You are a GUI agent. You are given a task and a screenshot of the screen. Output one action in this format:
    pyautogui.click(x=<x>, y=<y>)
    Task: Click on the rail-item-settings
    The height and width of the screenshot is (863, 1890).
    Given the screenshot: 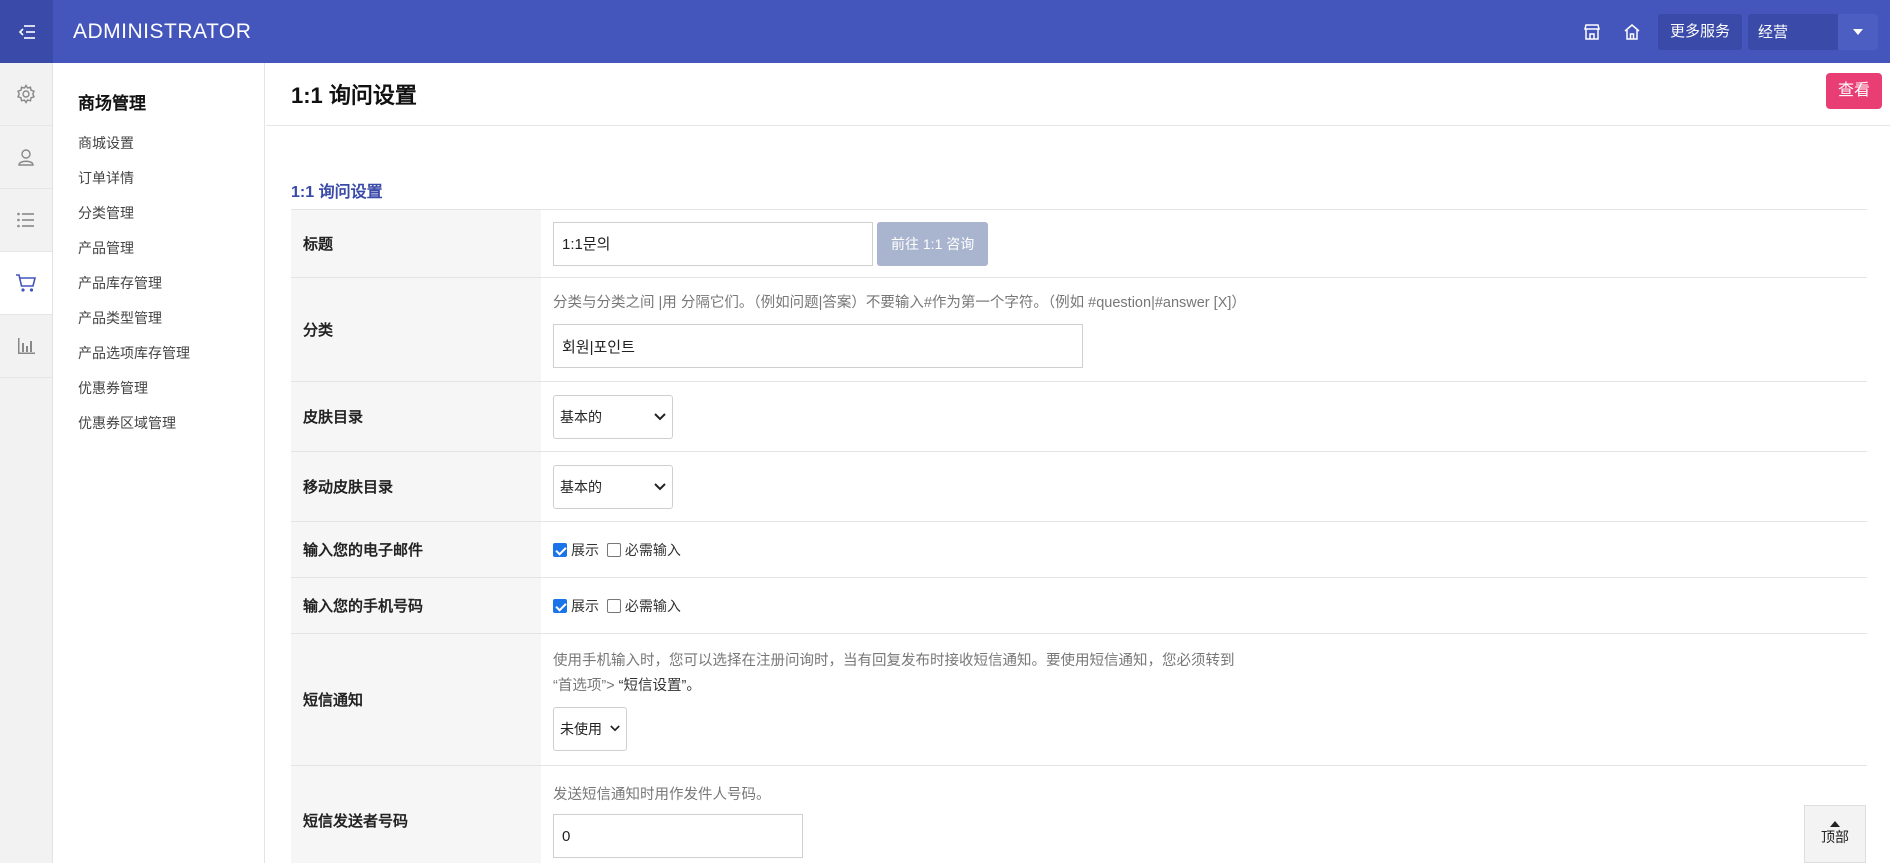 What is the action you would take?
    pyautogui.click(x=26, y=94)
    